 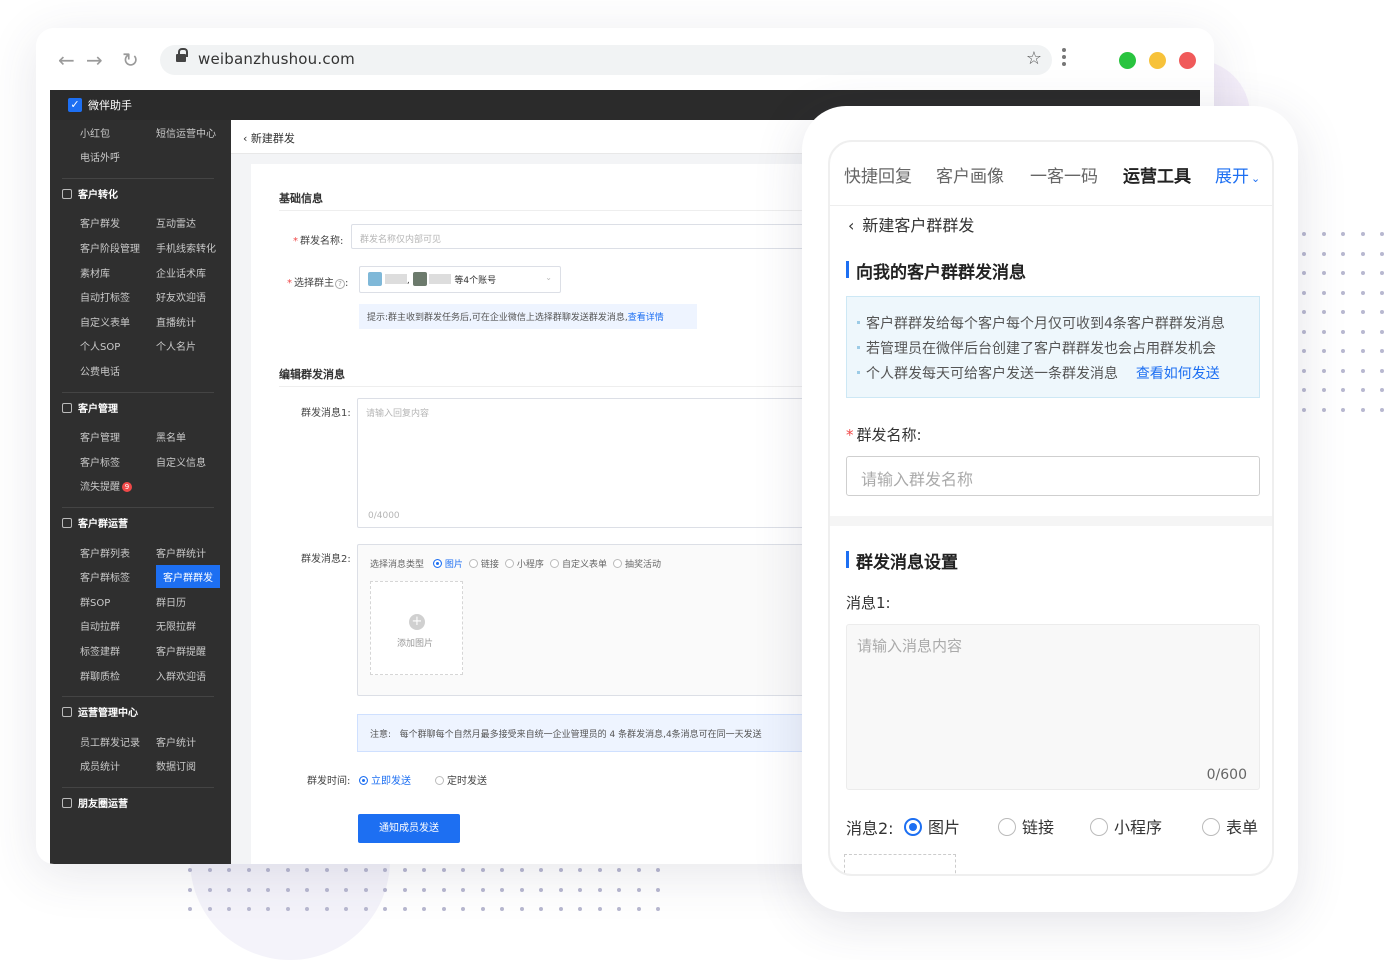 I want to click on sidebar-item: 素材库, so click(x=95, y=272).